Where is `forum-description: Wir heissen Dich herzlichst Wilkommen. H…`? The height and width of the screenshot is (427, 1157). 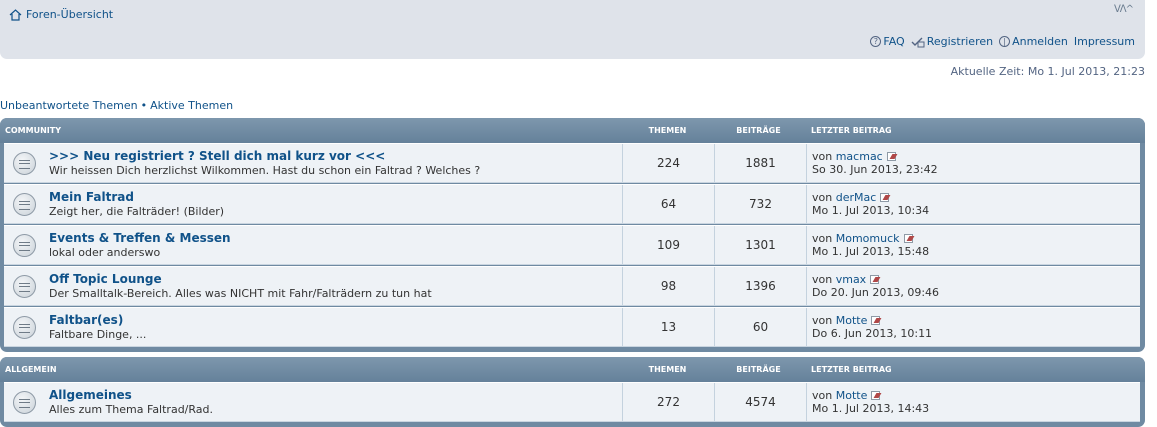 forum-description: Wir heissen Dich herzlichst Wilkommen. H… is located at coordinates (265, 170).